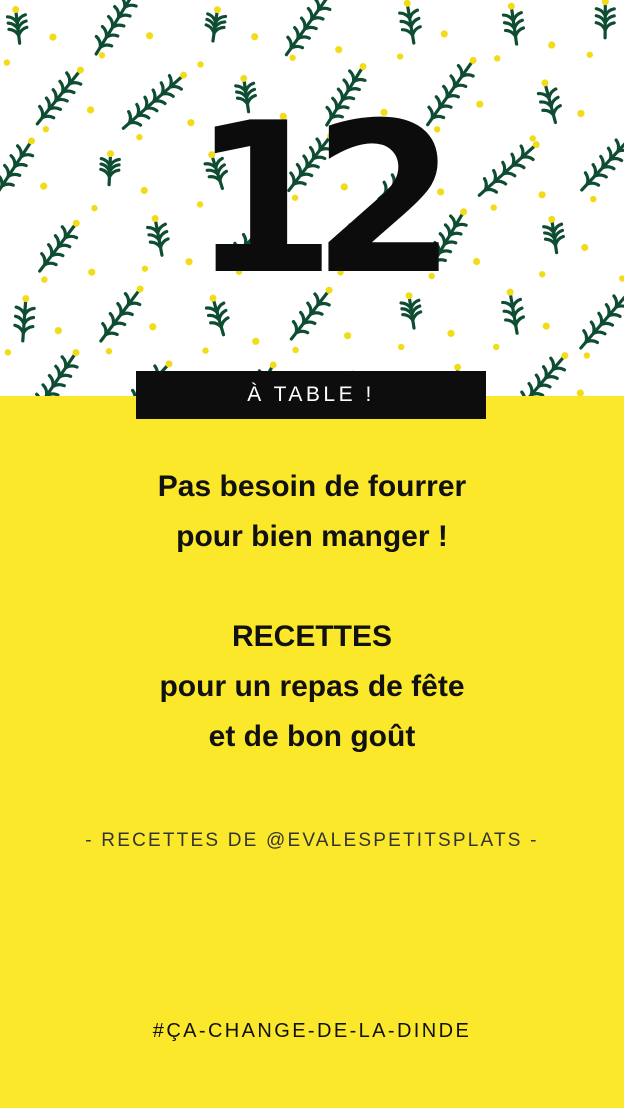 The height and width of the screenshot is (1108, 624). I want to click on headline-line-3: RECETTES, so click(312, 636).